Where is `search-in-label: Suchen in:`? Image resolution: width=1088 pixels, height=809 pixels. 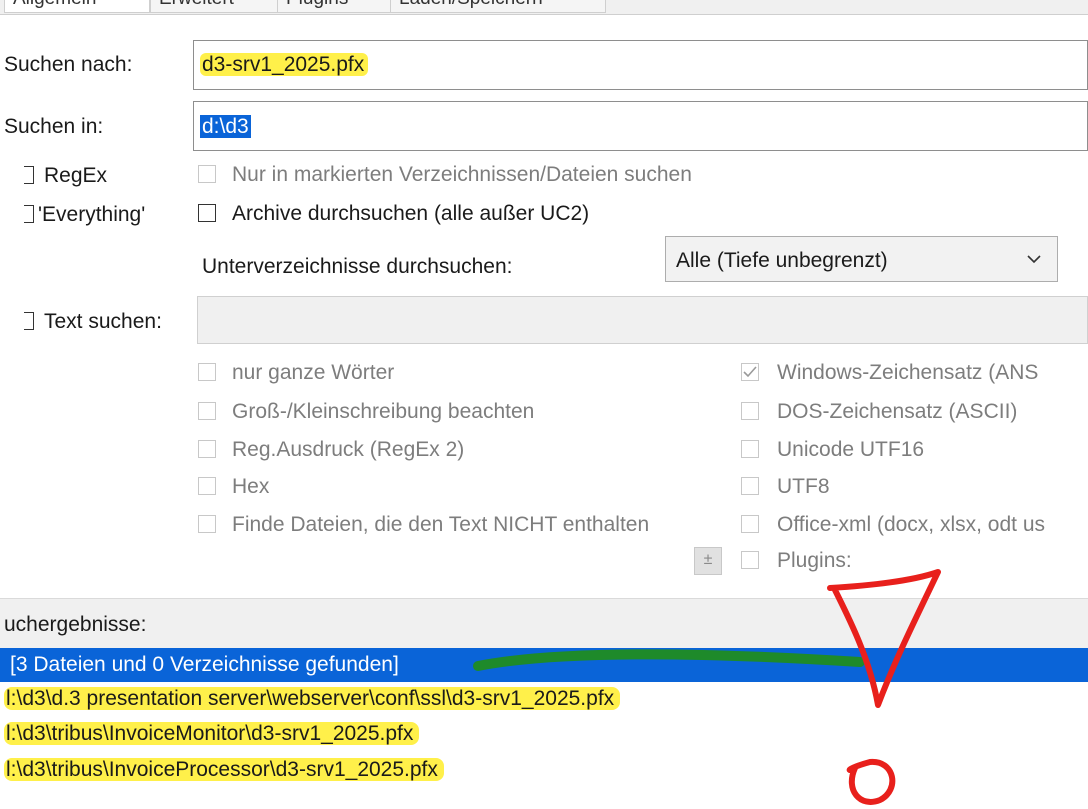 search-in-label: Suchen in: is located at coordinates (54, 126).